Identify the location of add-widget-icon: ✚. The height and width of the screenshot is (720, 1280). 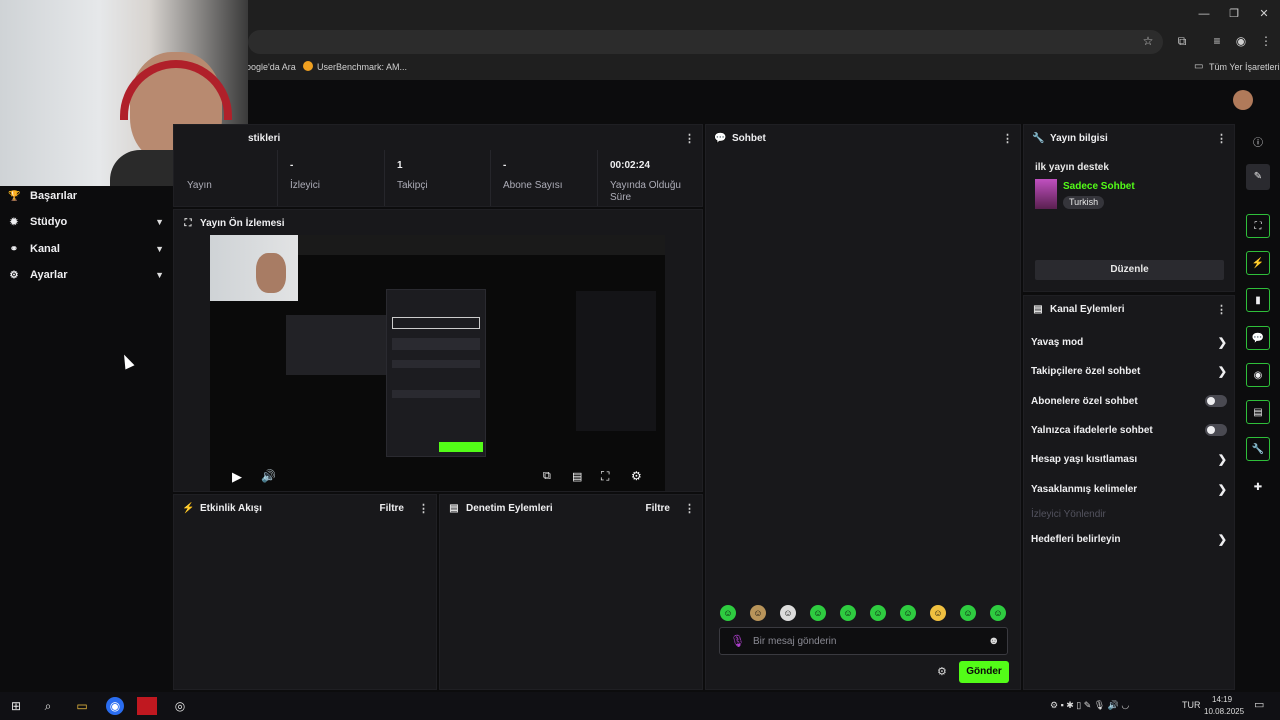
(1258, 487).